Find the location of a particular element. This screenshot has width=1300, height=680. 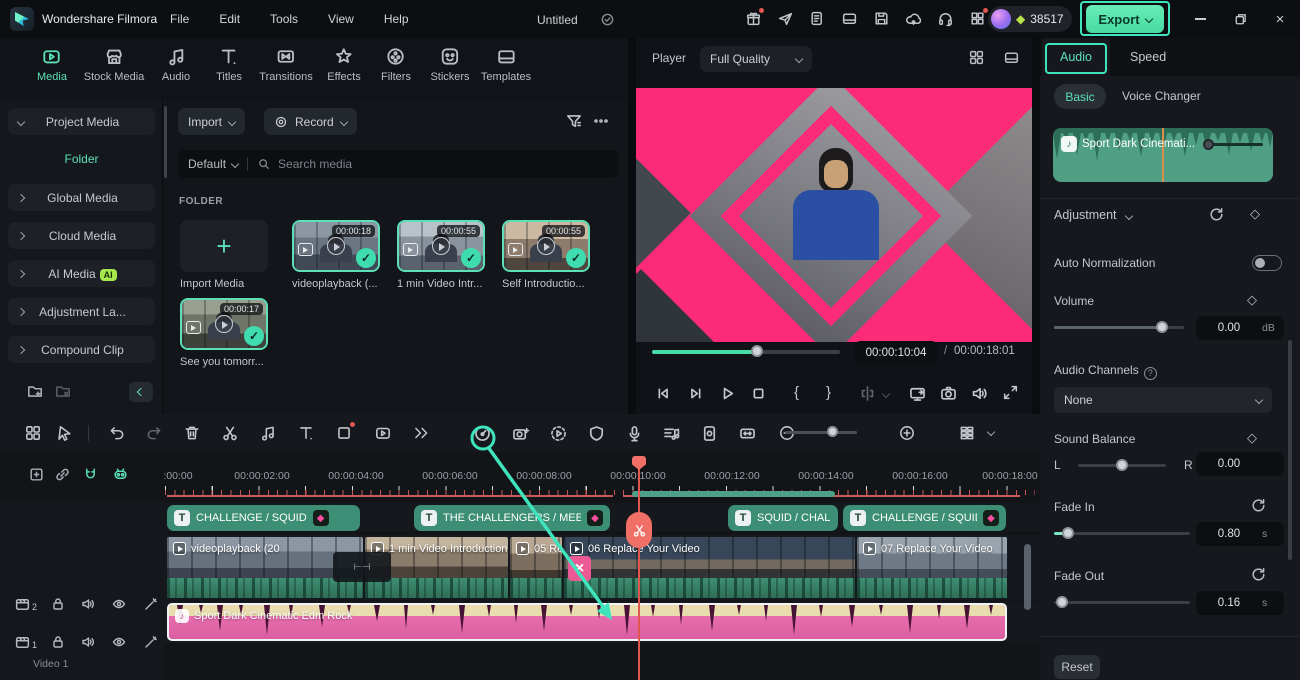

timeline-zoom-slider is located at coordinates (821, 431).